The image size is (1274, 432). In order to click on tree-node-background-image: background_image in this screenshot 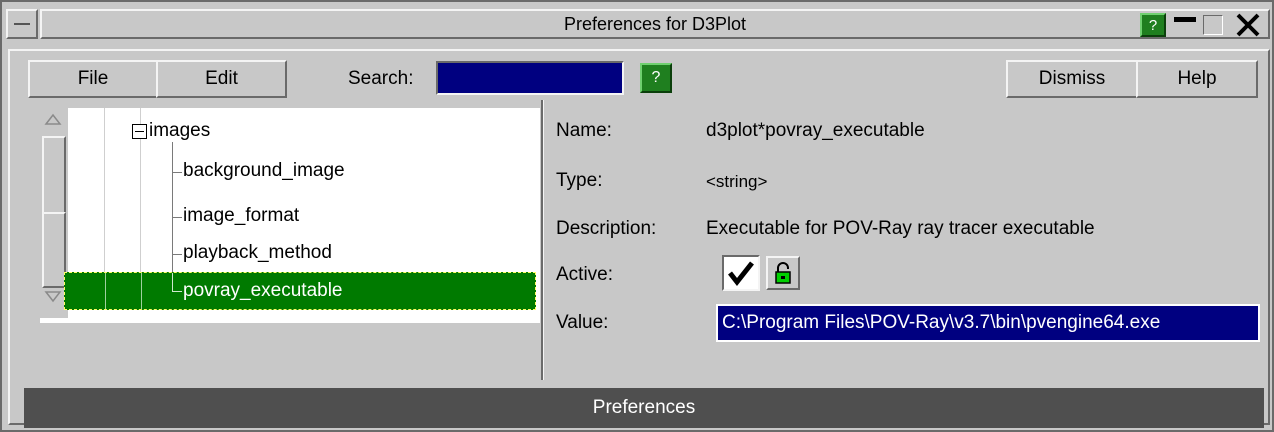, I will do `click(264, 171)`.